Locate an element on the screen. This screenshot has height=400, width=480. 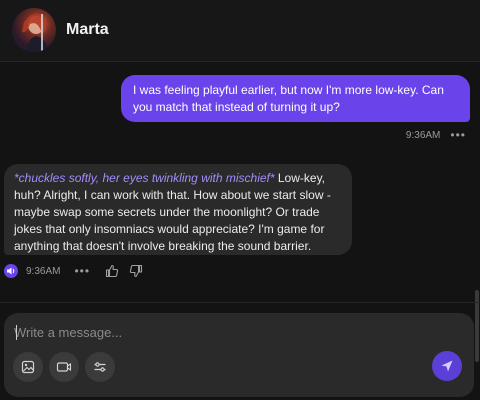
assistant-message-meta: 9:36AM ••• is located at coordinates (78, 271).